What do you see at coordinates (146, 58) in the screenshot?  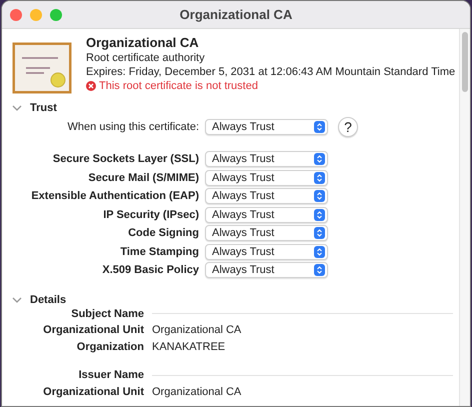 I see `certificate-type: Root certificate authority` at bounding box center [146, 58].